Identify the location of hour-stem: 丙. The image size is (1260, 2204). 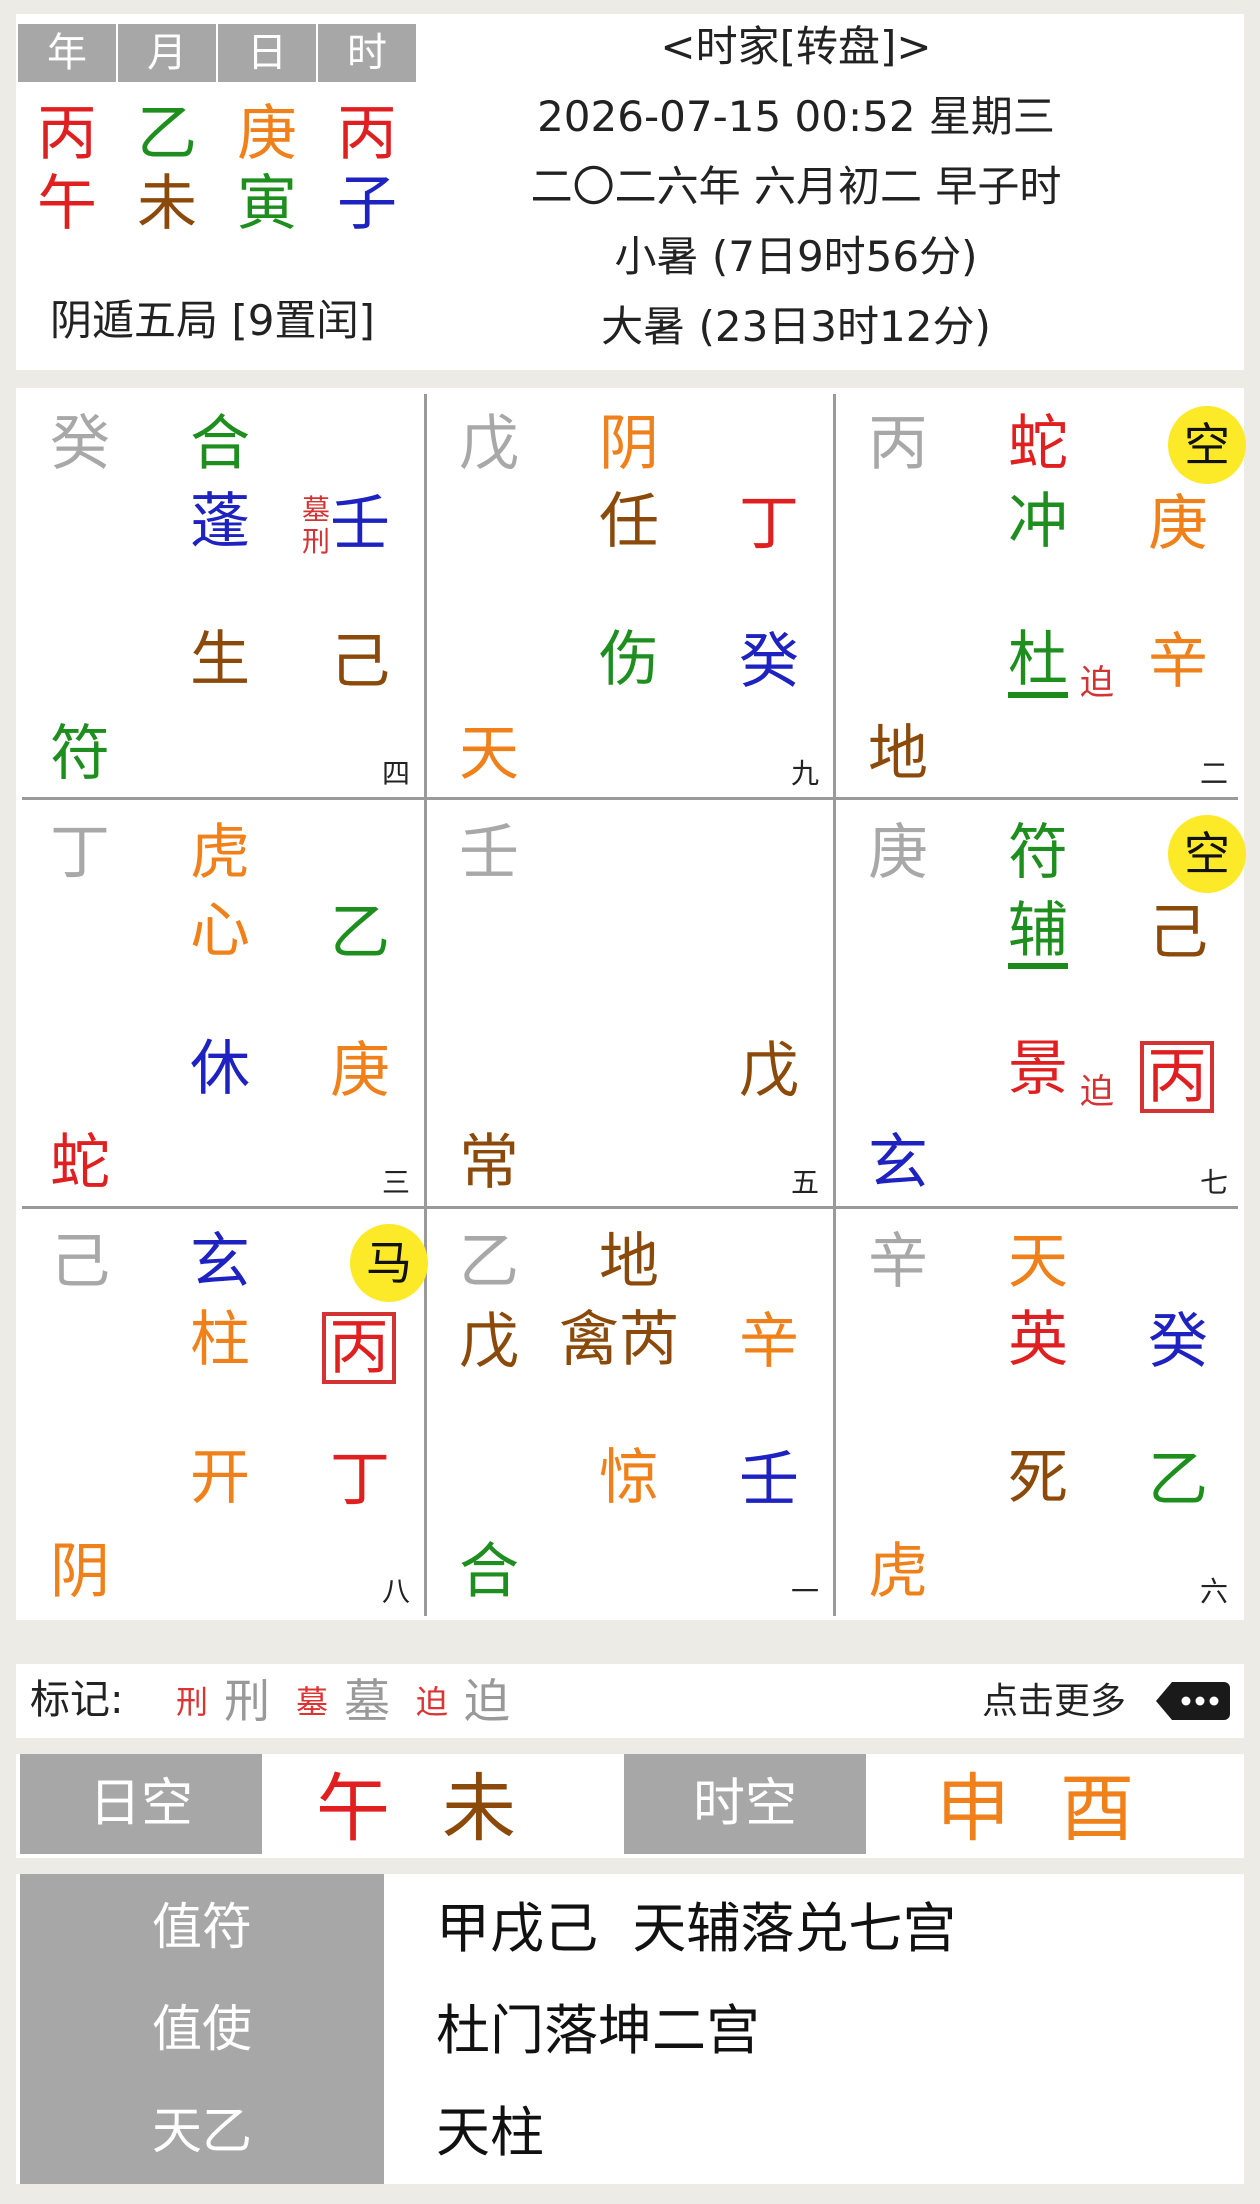
(367, 134).